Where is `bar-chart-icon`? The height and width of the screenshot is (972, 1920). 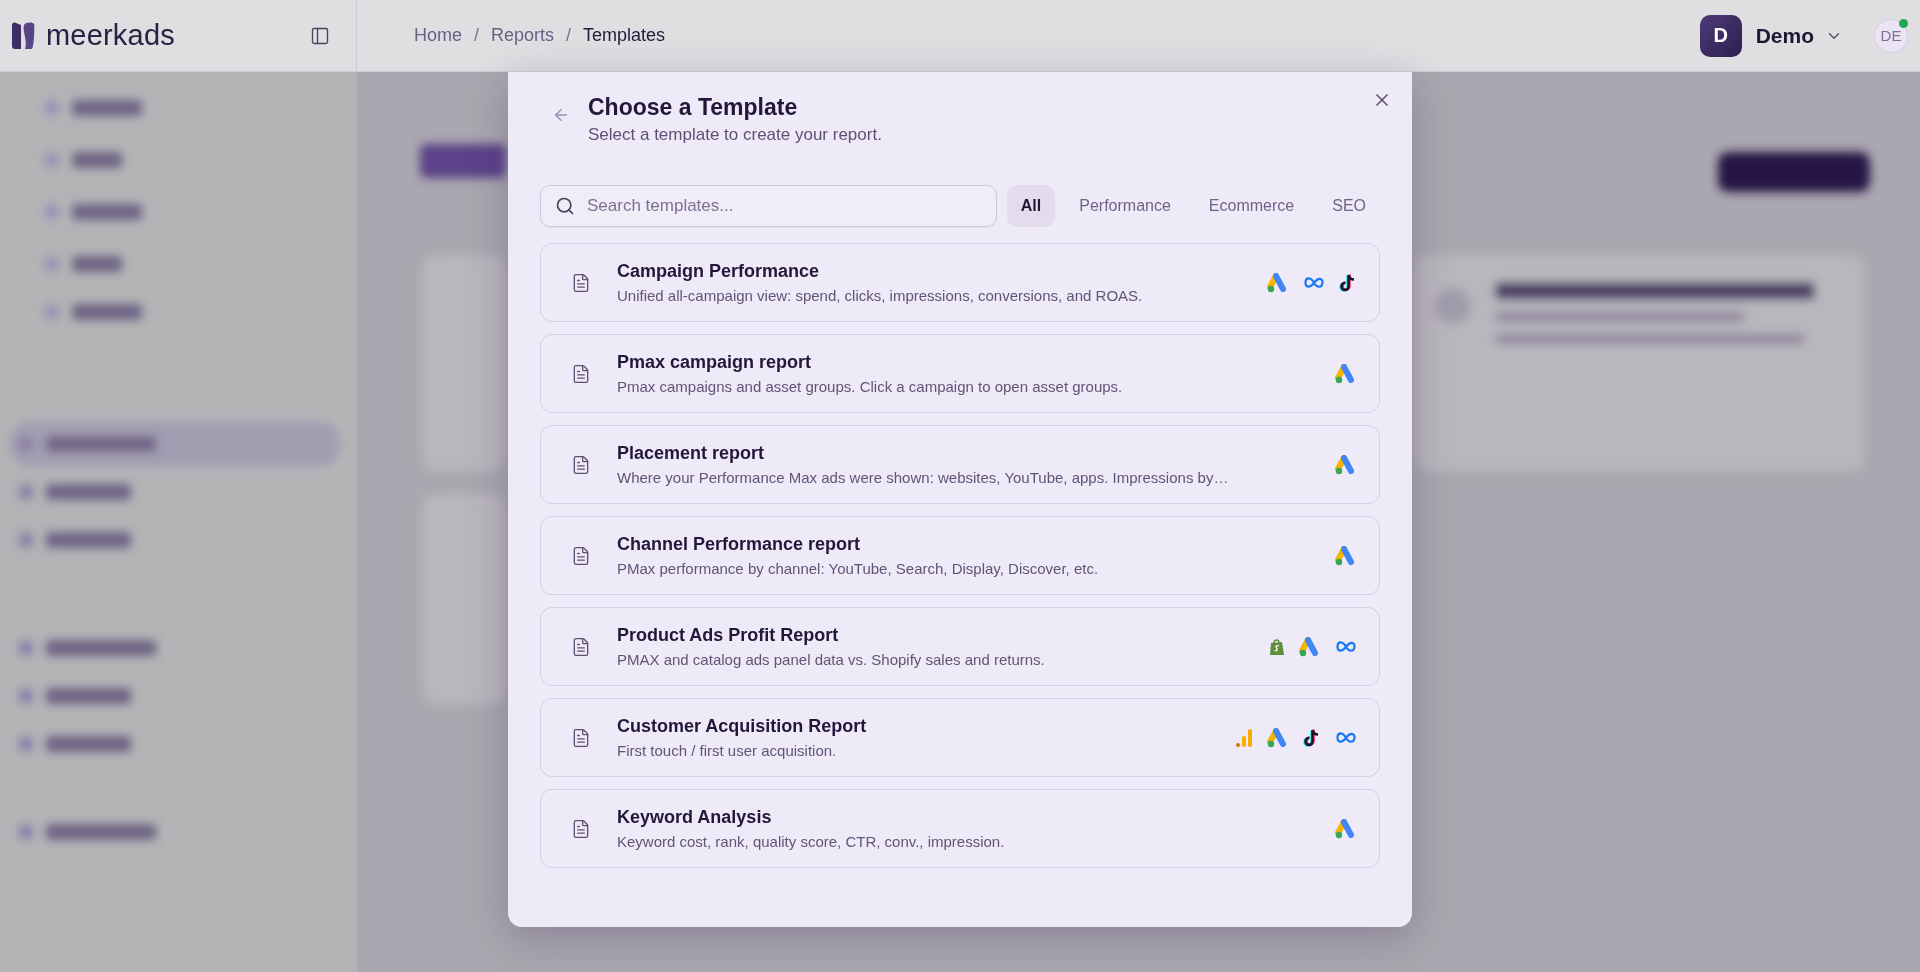 bar-chart-icon is located at coordinates (1244, 737).